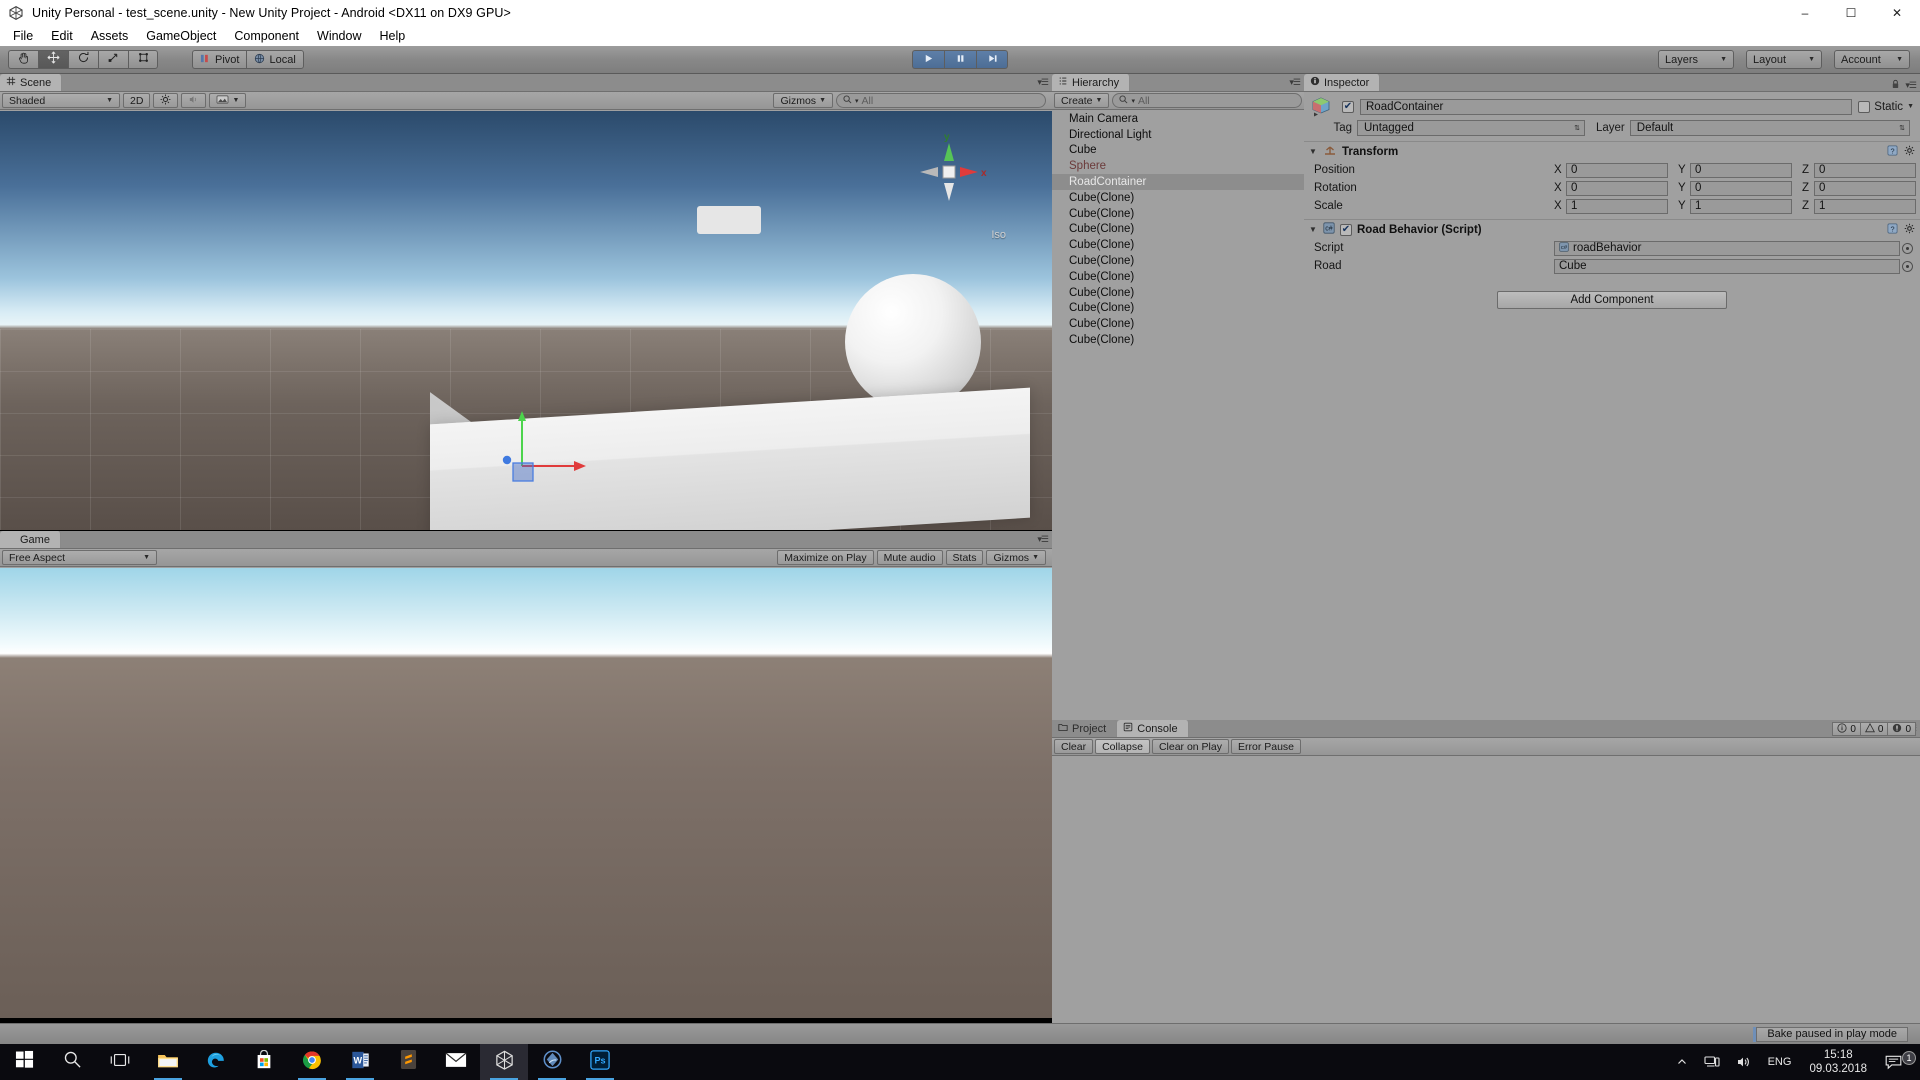 The image size is (1920, 1080). I want to click on hierarchy-panel-menu-icon: ▾☰, so click(1295, 82).